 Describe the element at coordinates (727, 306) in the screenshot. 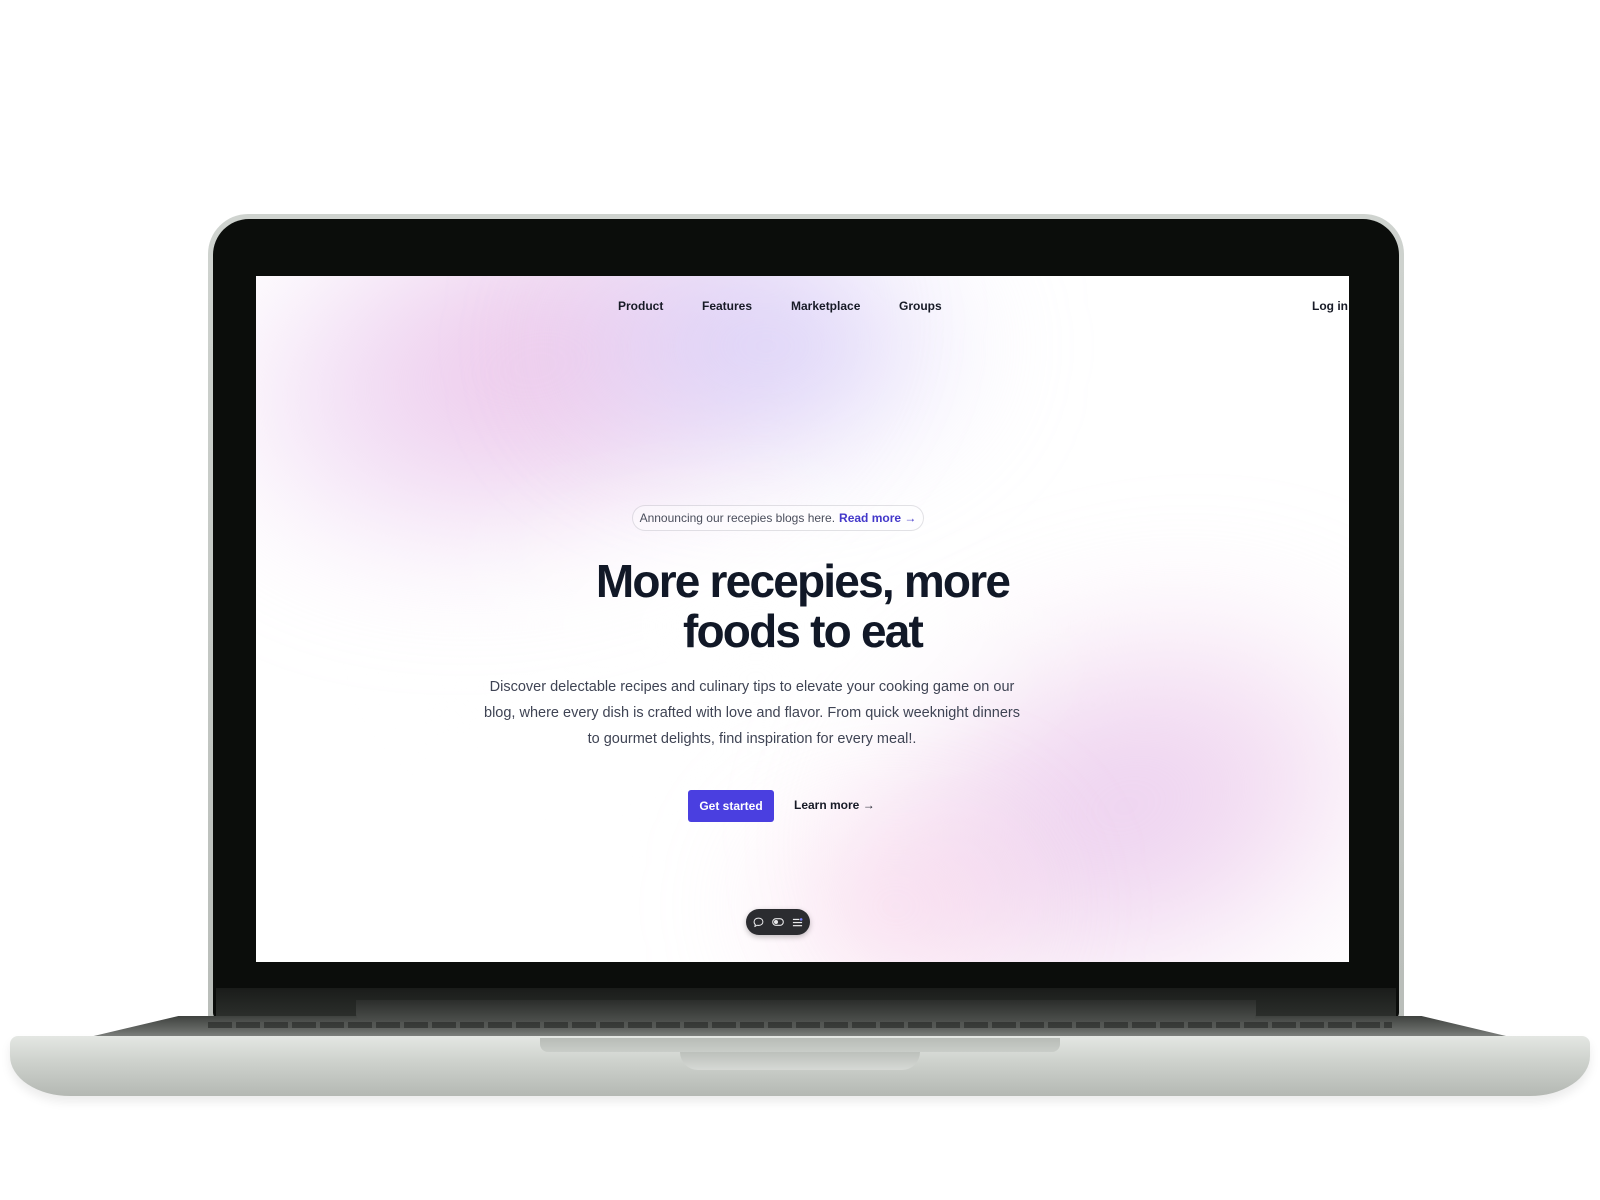

I see `nav-item-features: Features` at that location.